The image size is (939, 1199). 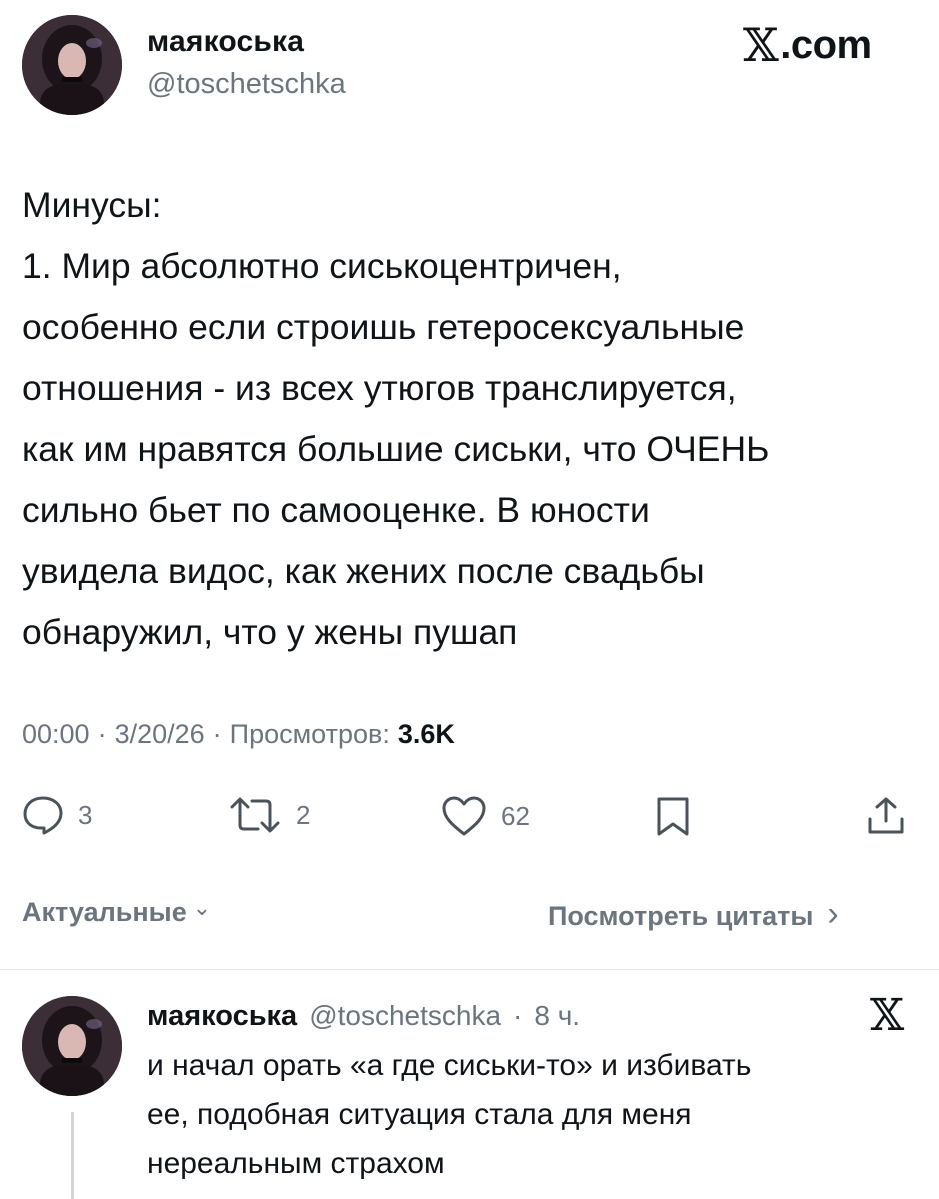 I want to click on reply-button: 3, so click(x=57, y=815).